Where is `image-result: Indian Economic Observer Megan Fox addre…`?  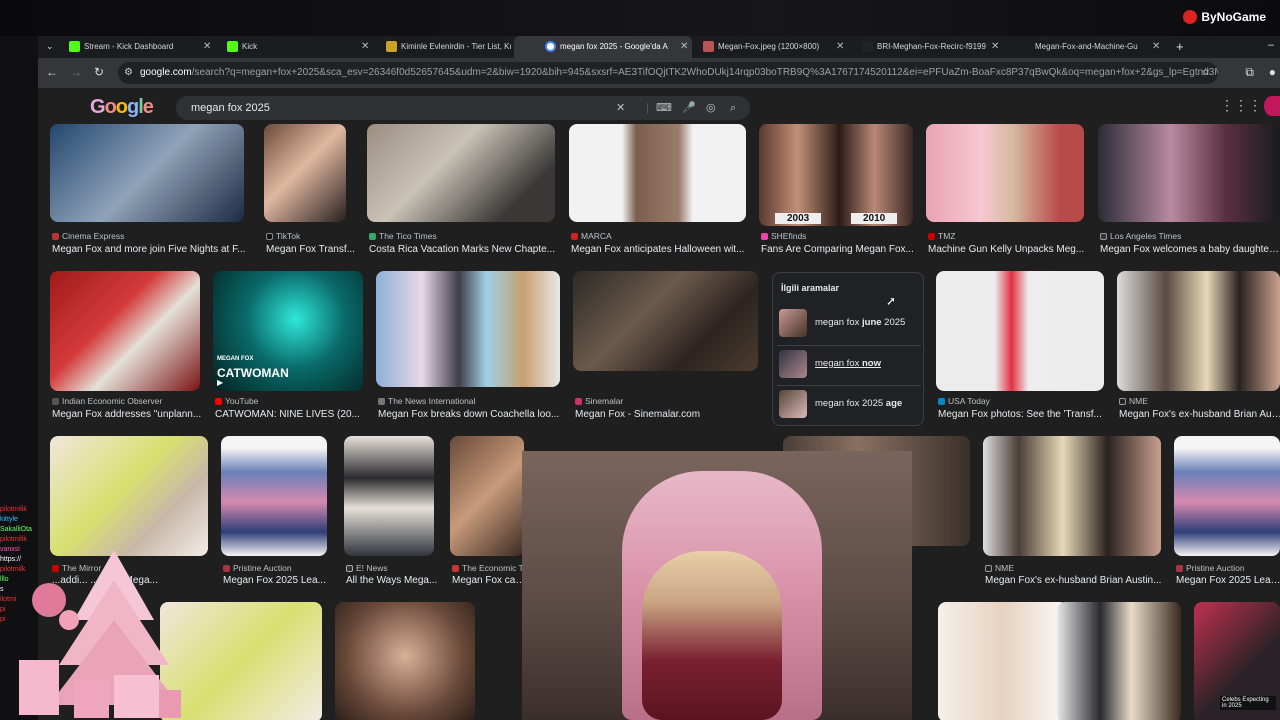
image-result: Indian Economic Observer Megan Fox addre… is located at coordinates (126, 348).